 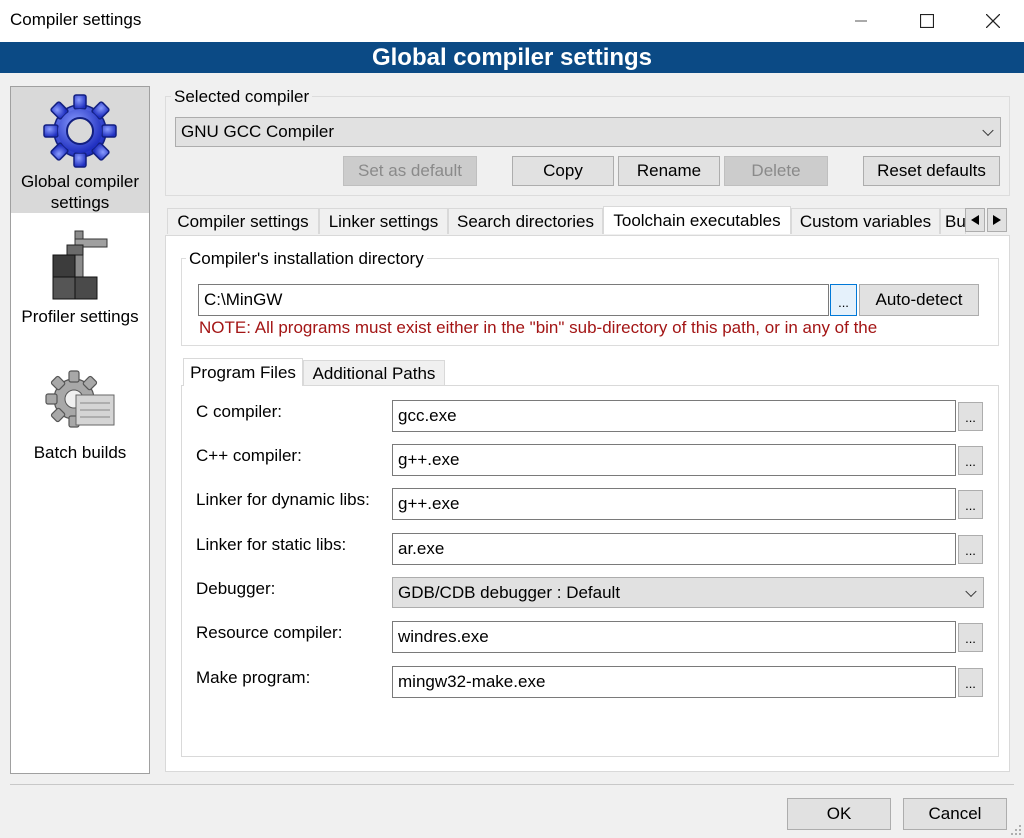 What do you see at coordinates (80, 192) in the screenshot?
I see `sidebar-item-label: Global compiler settings` at bounding box center [80, 192].